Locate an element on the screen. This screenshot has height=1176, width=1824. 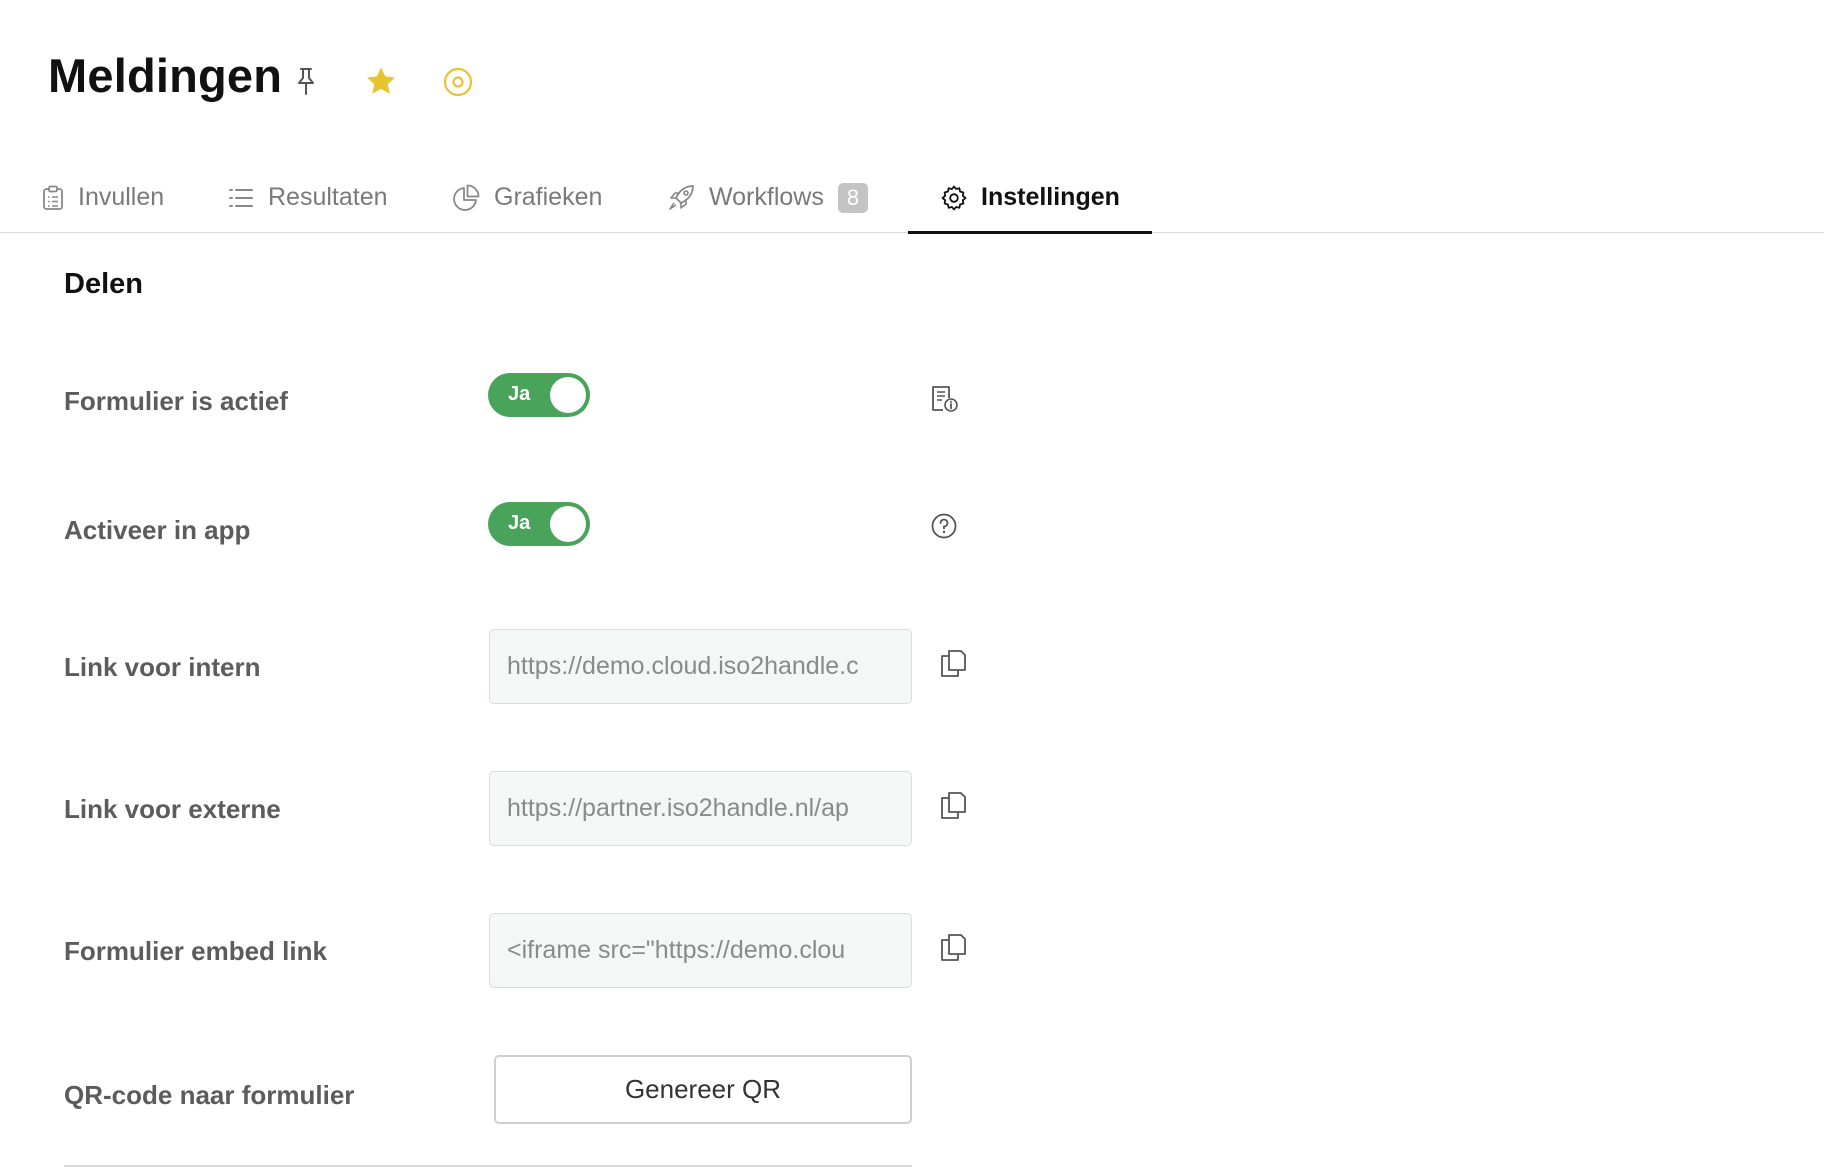
page-header: Meldingen is located at coordinates (165, 75).